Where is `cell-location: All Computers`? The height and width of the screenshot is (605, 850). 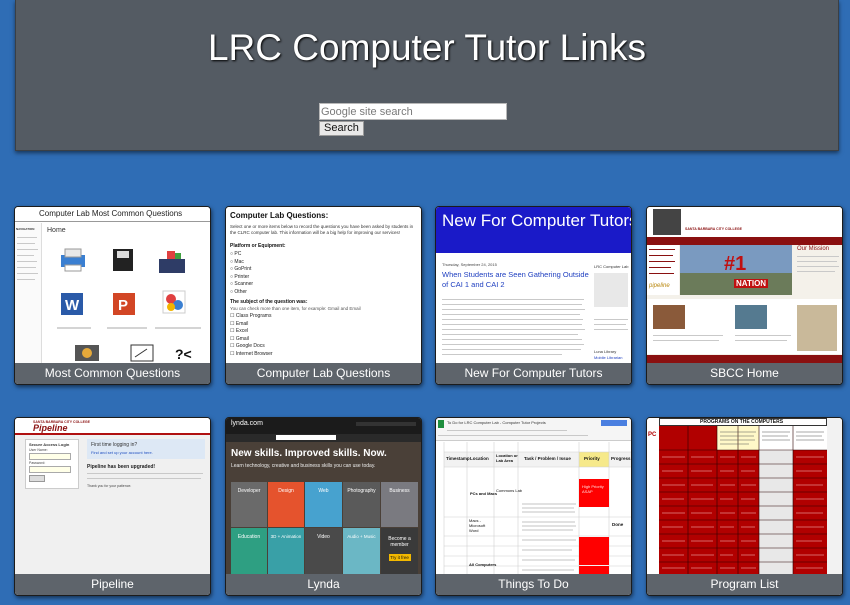
cell-location: All Computers is located at coordinates (483, 564).